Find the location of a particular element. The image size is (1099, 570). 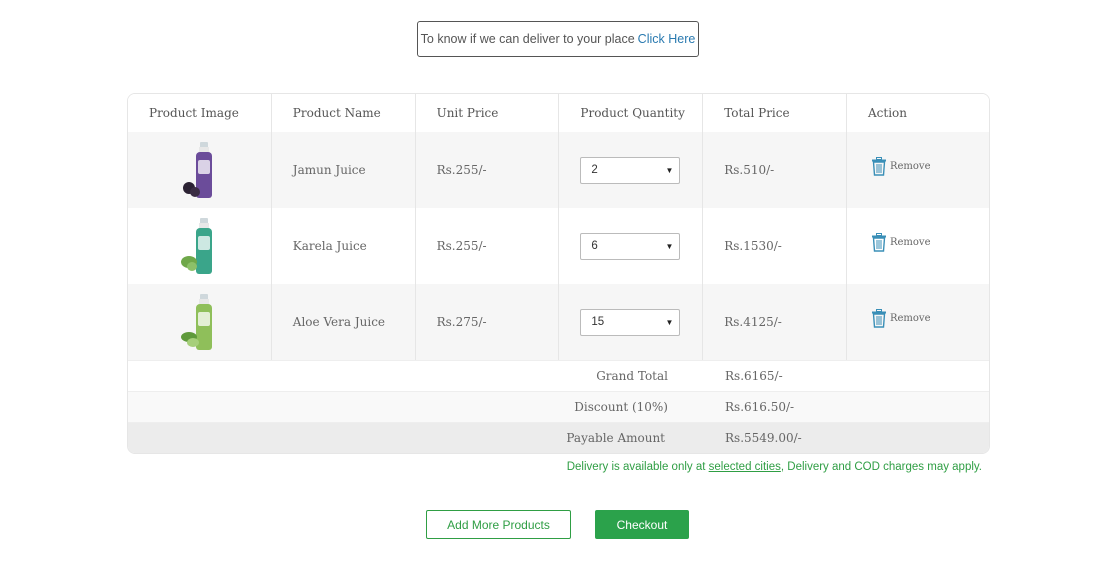

total-price: Rs.1530/- is located at coordinates (775, 246).